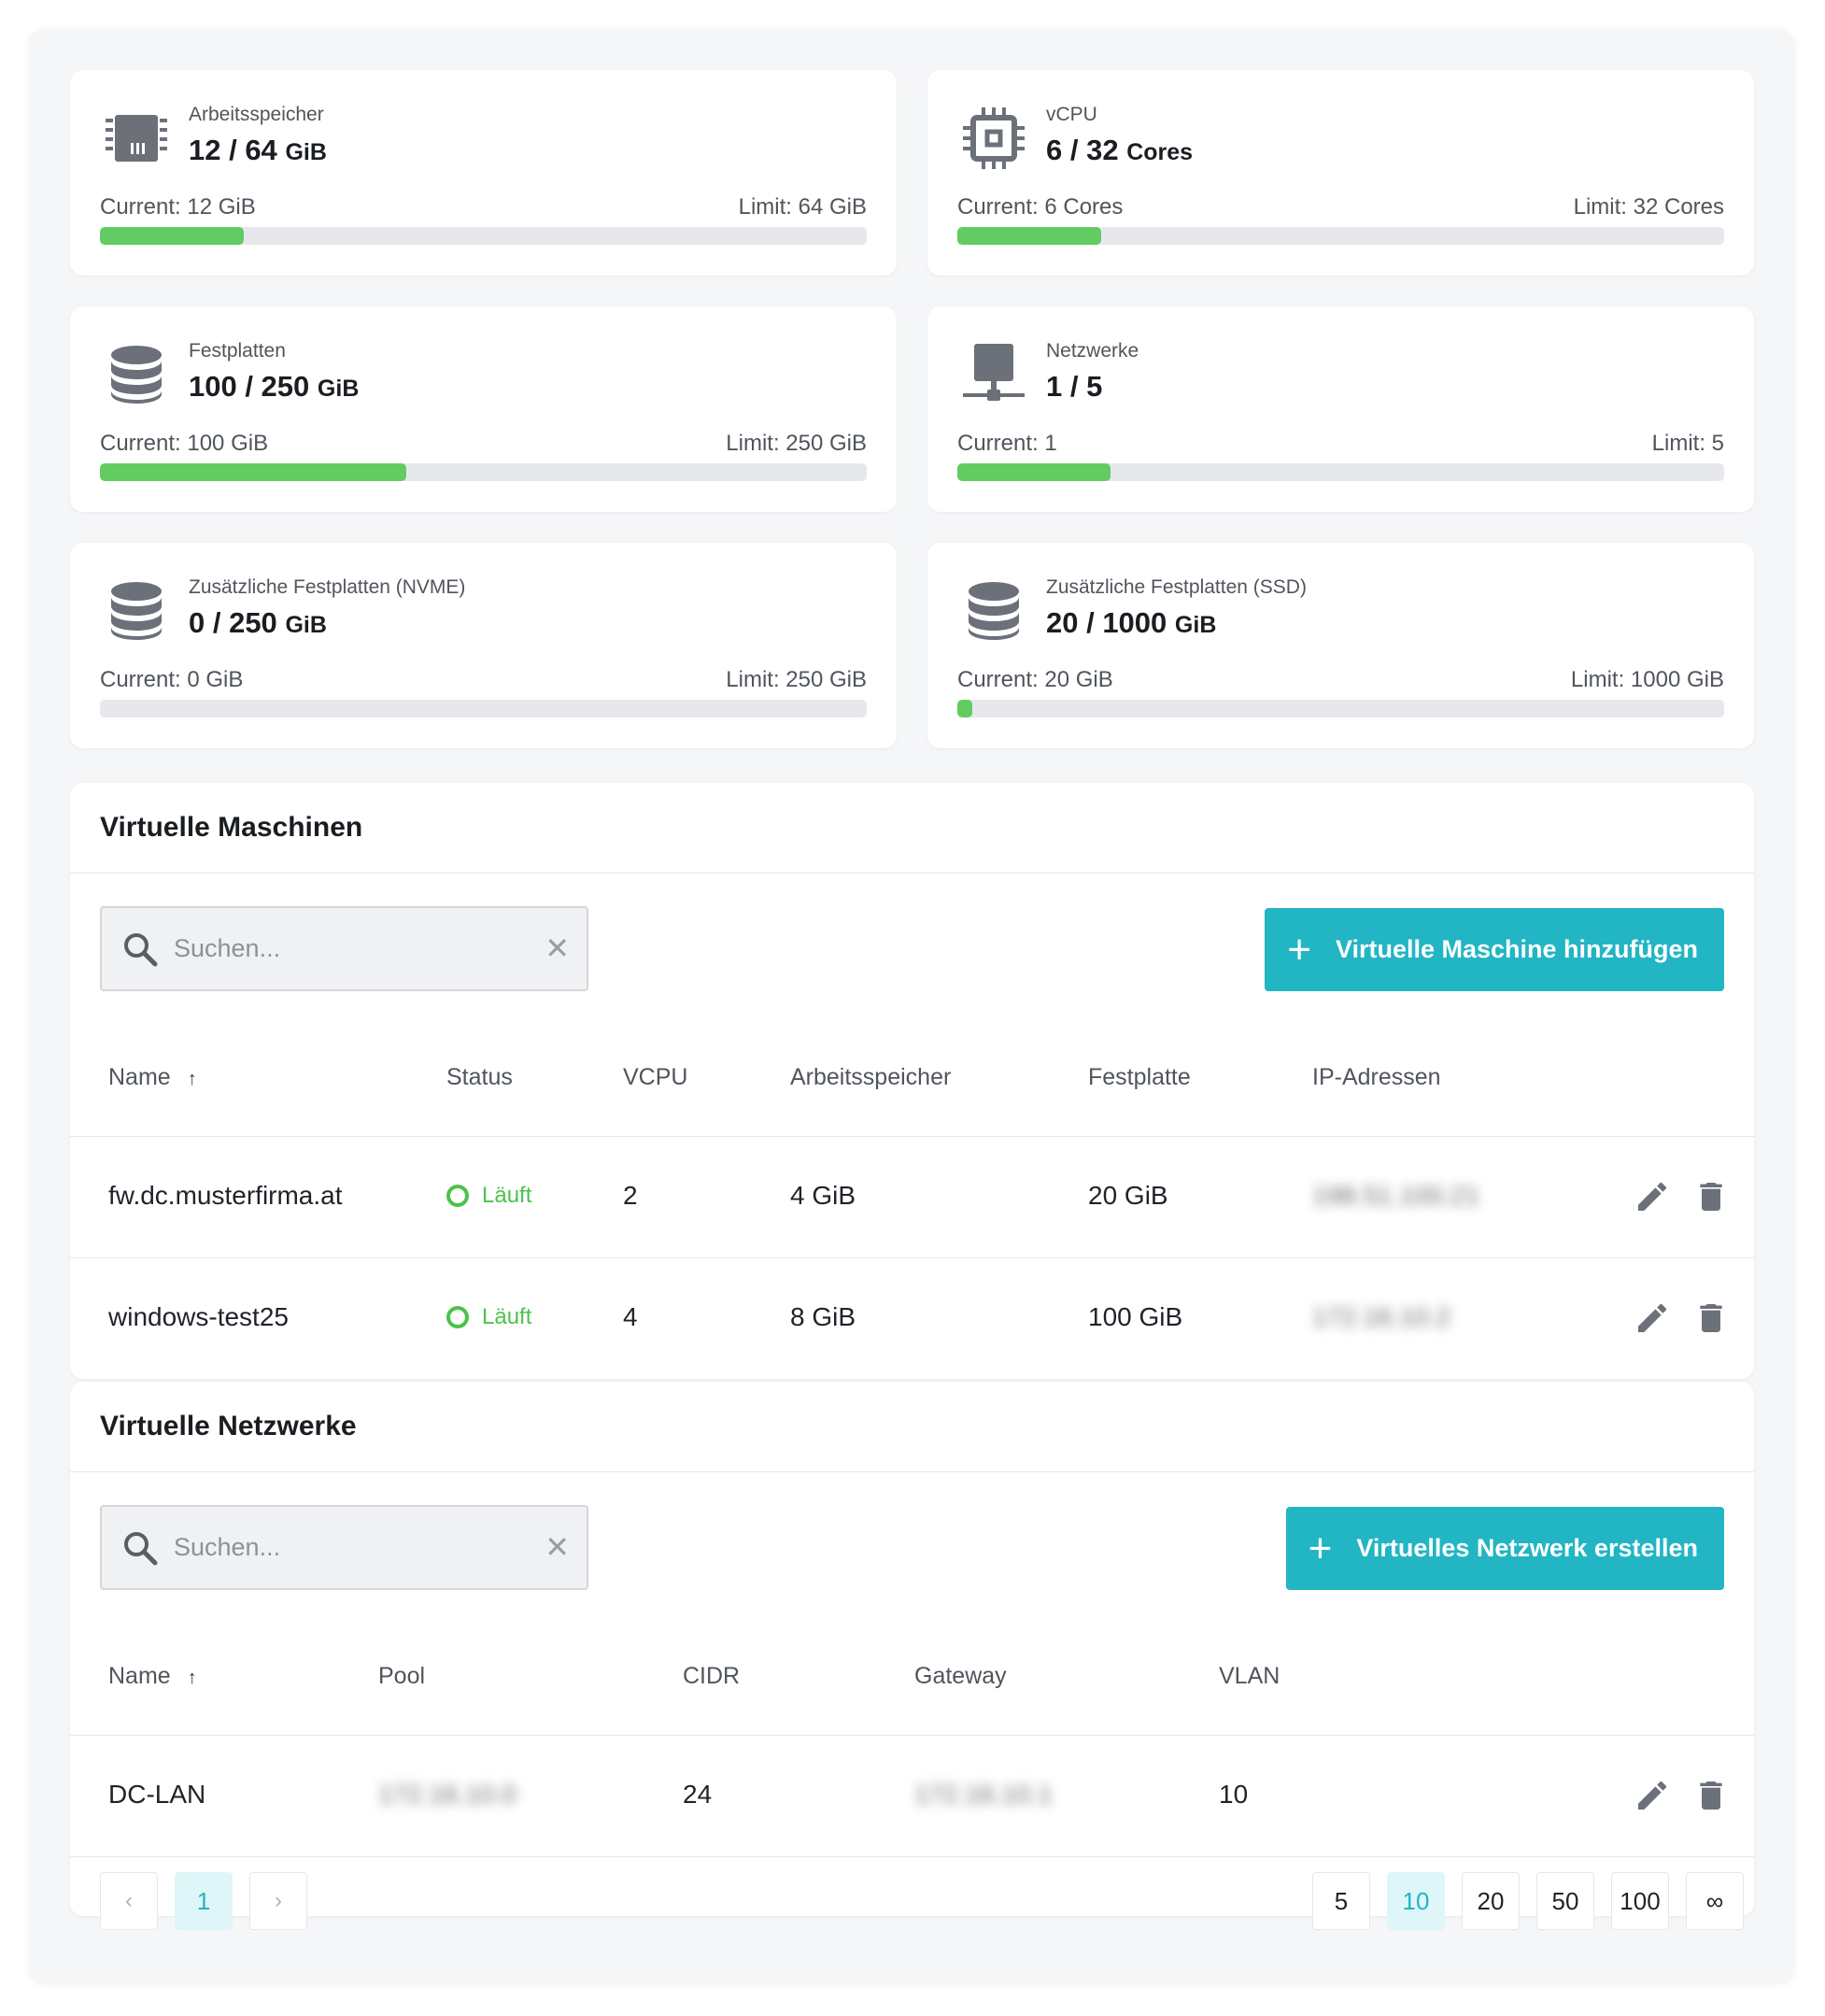  I want to click on prev-page-button: ‹, so click(129, 1901).